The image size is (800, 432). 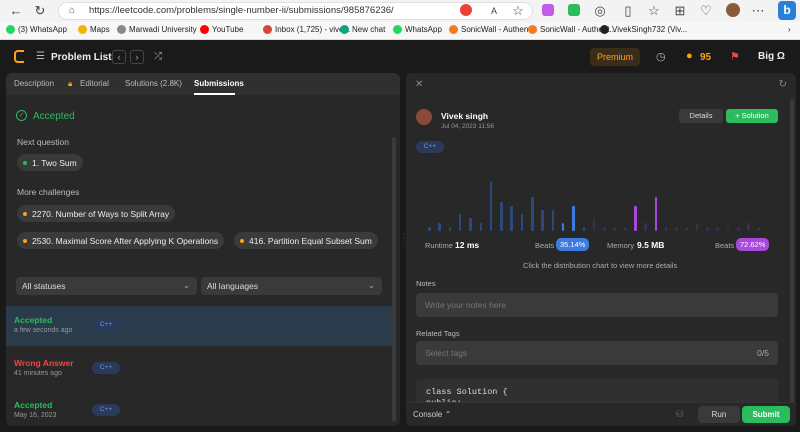 What do you see at coordinates (464, 116) in the screenshot?
I see `submitter-name: Vivek singh` at bounding box center [464, 116].